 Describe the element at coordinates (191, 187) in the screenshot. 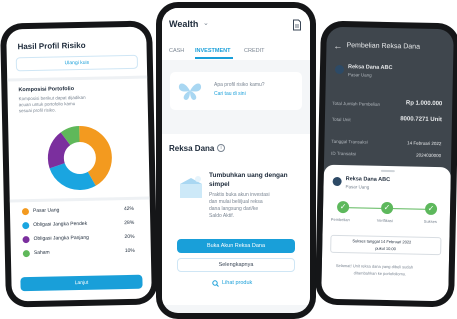

I see `box-illustration-icon` at that location.